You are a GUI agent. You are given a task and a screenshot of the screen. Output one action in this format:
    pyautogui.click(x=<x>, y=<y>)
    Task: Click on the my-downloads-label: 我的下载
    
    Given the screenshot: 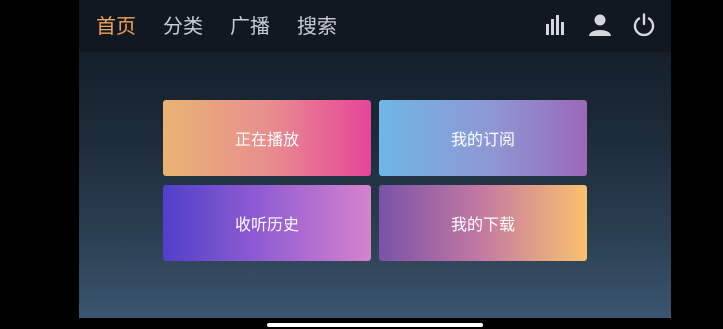 What is the action you would take?
    pyautogui.click(x=482, y=224)
    